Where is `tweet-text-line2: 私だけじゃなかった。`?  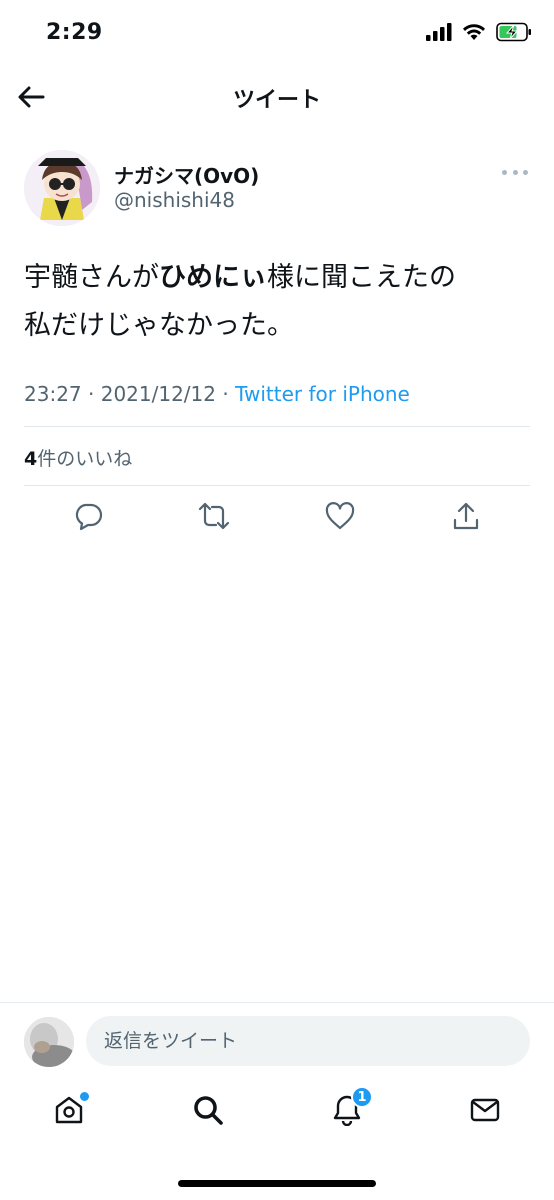
tweet-text-line2: 私だけじゃなかった。 is located at coordinates (159, 325).